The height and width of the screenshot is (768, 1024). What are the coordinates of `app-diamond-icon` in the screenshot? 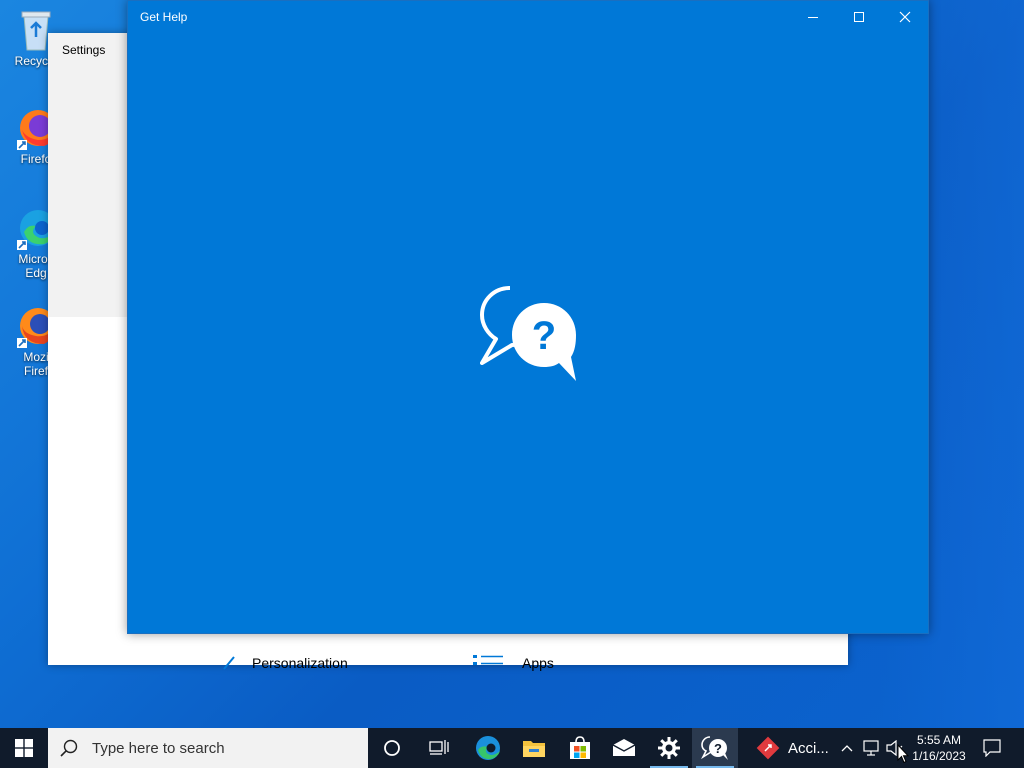 It's located at (768, 748).